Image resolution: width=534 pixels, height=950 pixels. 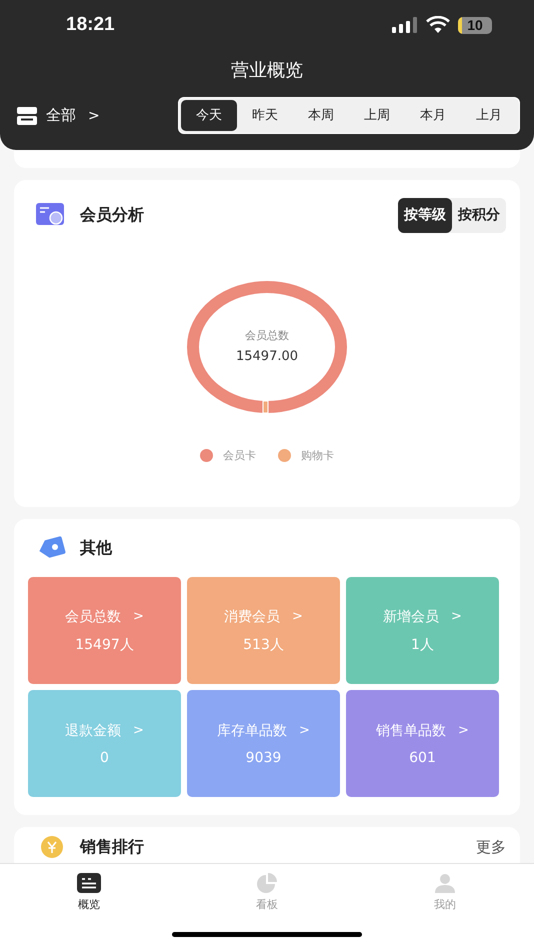 I want to click on tile-value: 513人, so click(x=263, y=645).